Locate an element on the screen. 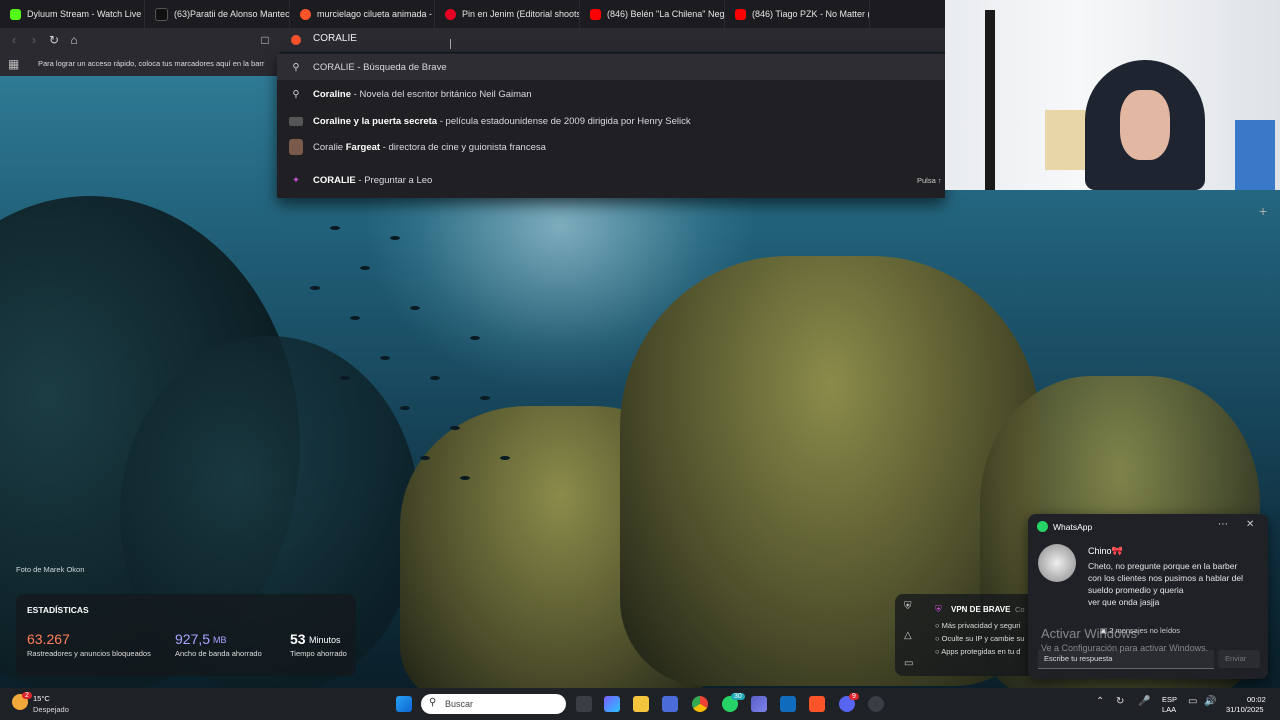  home-icon: ⌂ is located at coordinates (74, 40).